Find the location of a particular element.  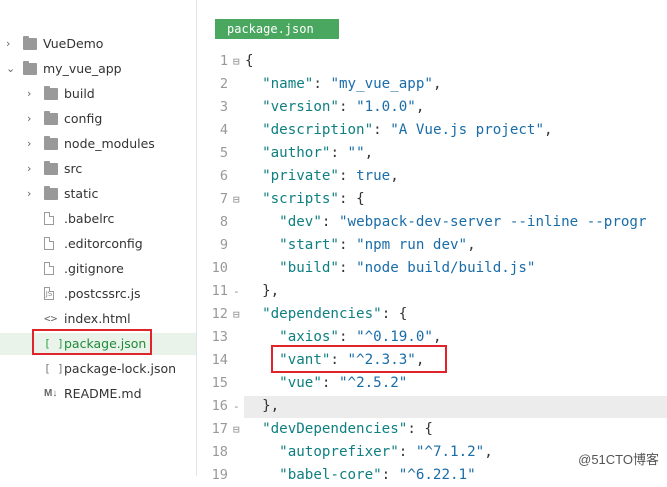

code-text: "name": "my_vue_app", is located at coordinates (352, 84).